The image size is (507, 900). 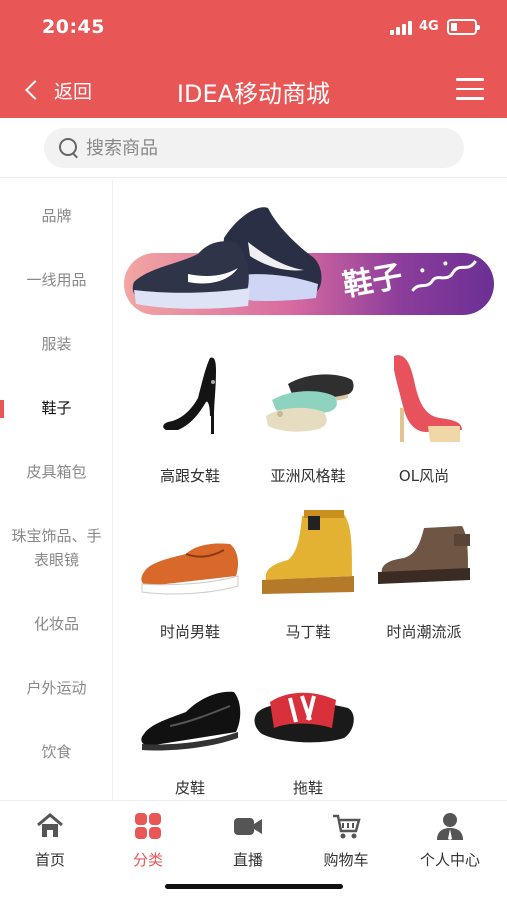 What do you see at coordinates (56, 624) in the screenshot?
I see `sidebar-item-cosmetics: 化妆品` at bounding box center [56, 624].